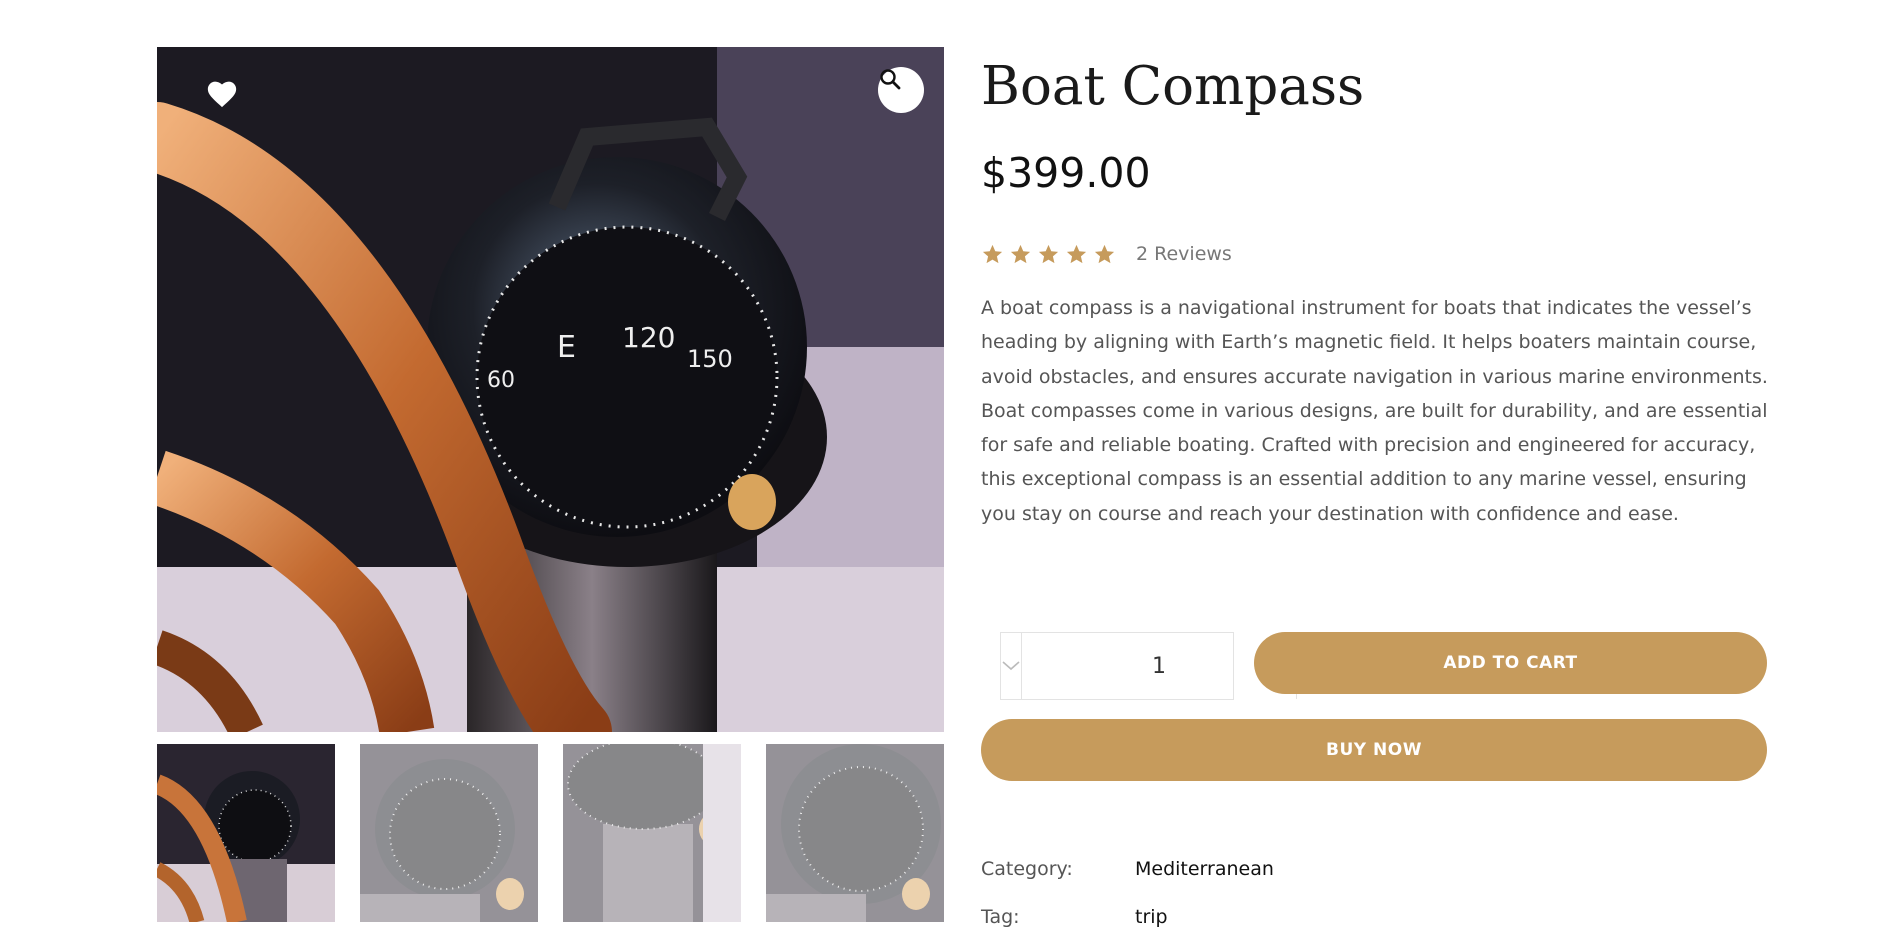 The height and width of the screenshot is (946, 1903). I want to click on svg-text: 60, so click(501, 380).